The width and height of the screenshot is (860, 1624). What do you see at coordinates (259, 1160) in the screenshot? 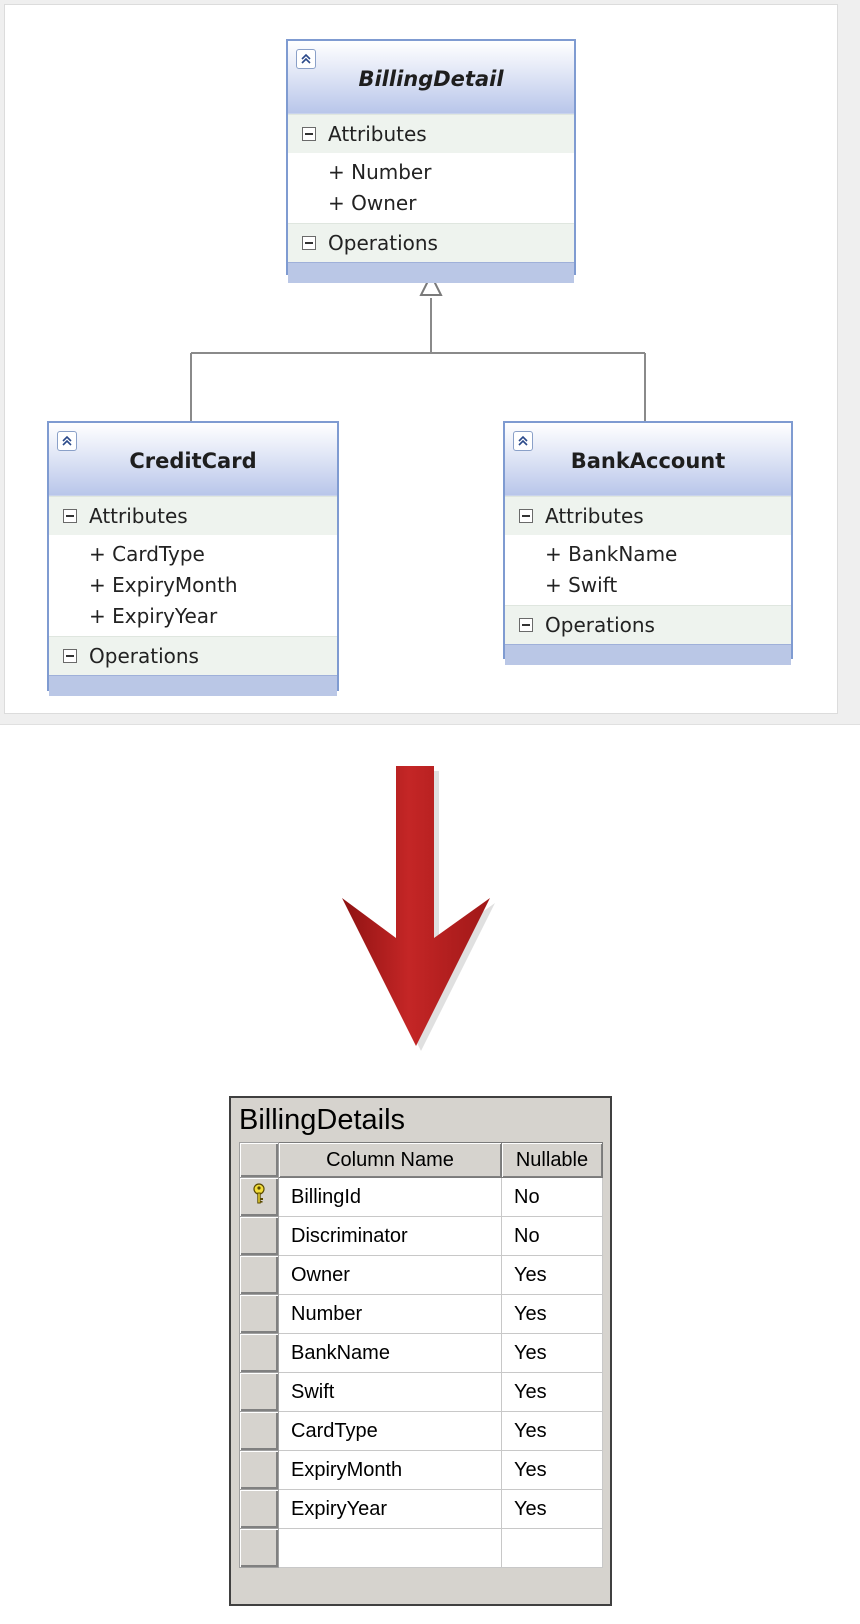
I see `row-selector-header` at bounding box center [259, 1160].